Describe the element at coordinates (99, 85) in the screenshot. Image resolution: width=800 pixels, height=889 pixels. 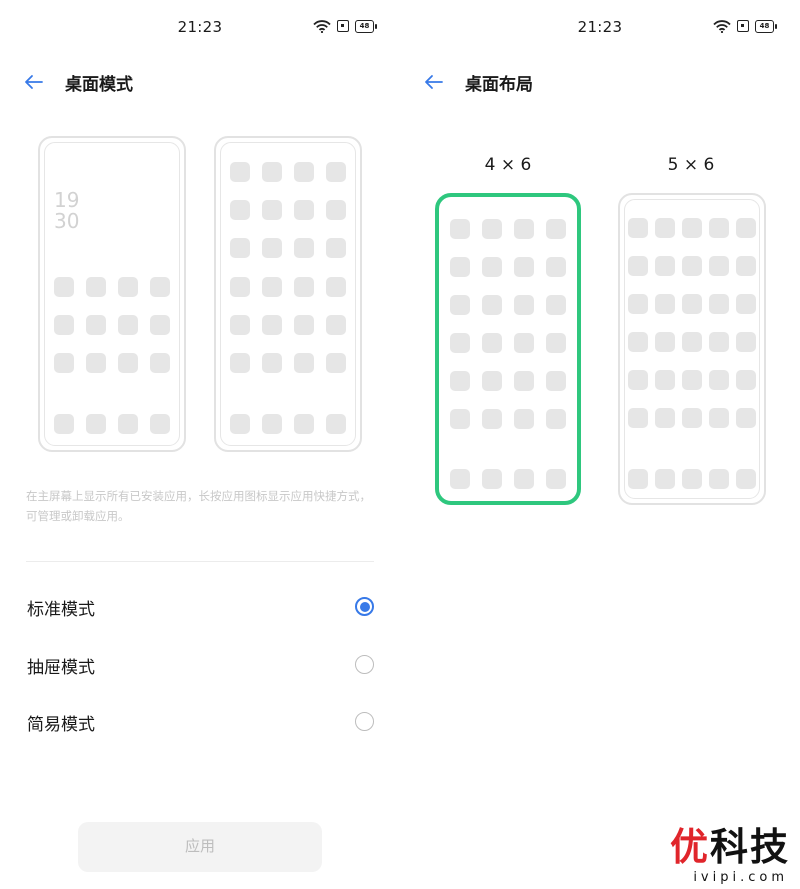
I see `page-title: 桌面模式` at that location.